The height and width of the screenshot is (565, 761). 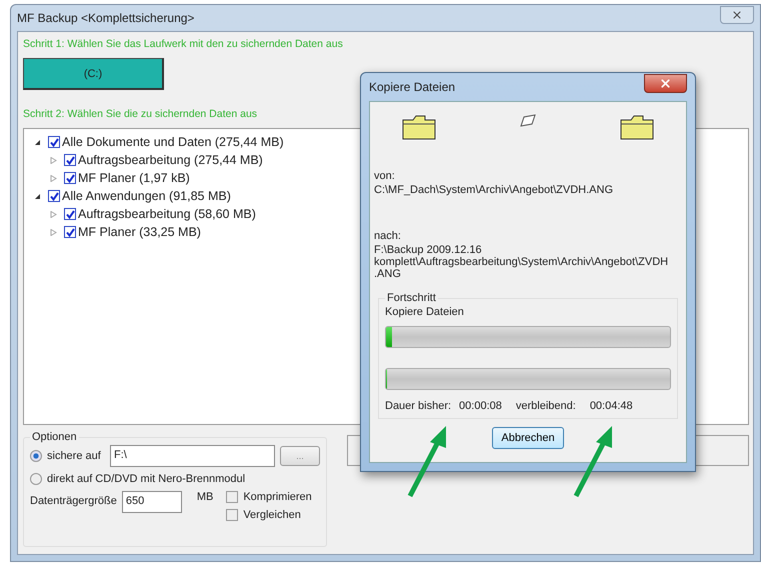 What do you see at coordinates (139, 232) in the screenshot?
I see `tree-item-label: MF Planer (33,25 MB)` at bounding box center [139, 232].